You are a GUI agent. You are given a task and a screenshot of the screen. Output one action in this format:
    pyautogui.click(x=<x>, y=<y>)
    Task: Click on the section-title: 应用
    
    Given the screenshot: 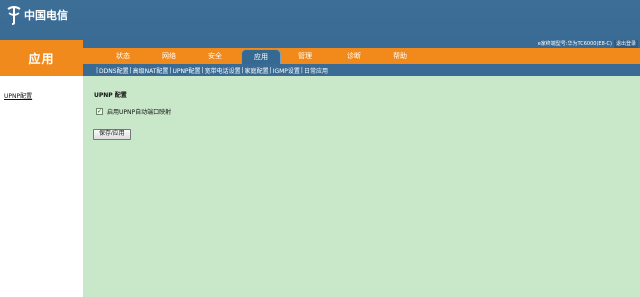 What is the action you would take?
    pyautogui.click(x=41, y=58)
    